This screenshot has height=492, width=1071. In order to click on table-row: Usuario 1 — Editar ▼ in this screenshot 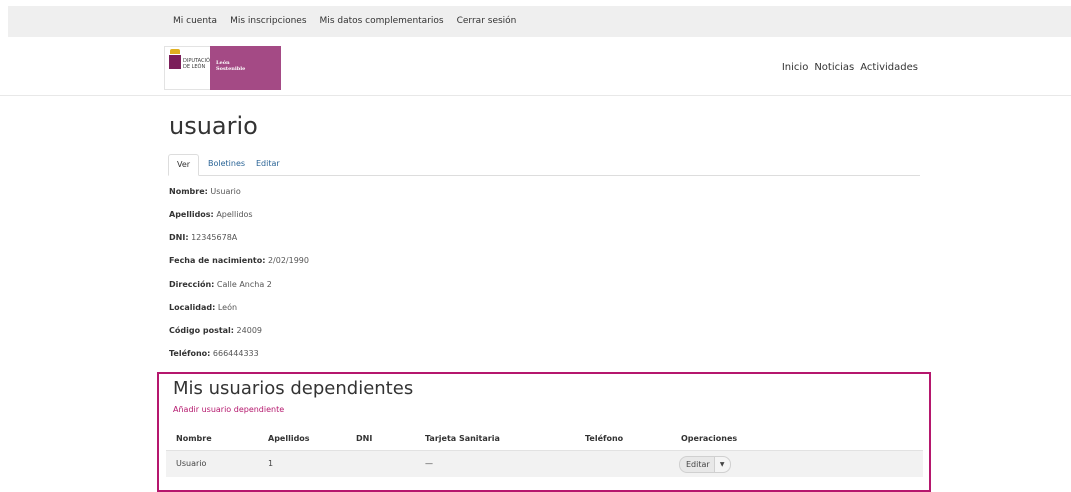, I will do `click(544, 463)`.